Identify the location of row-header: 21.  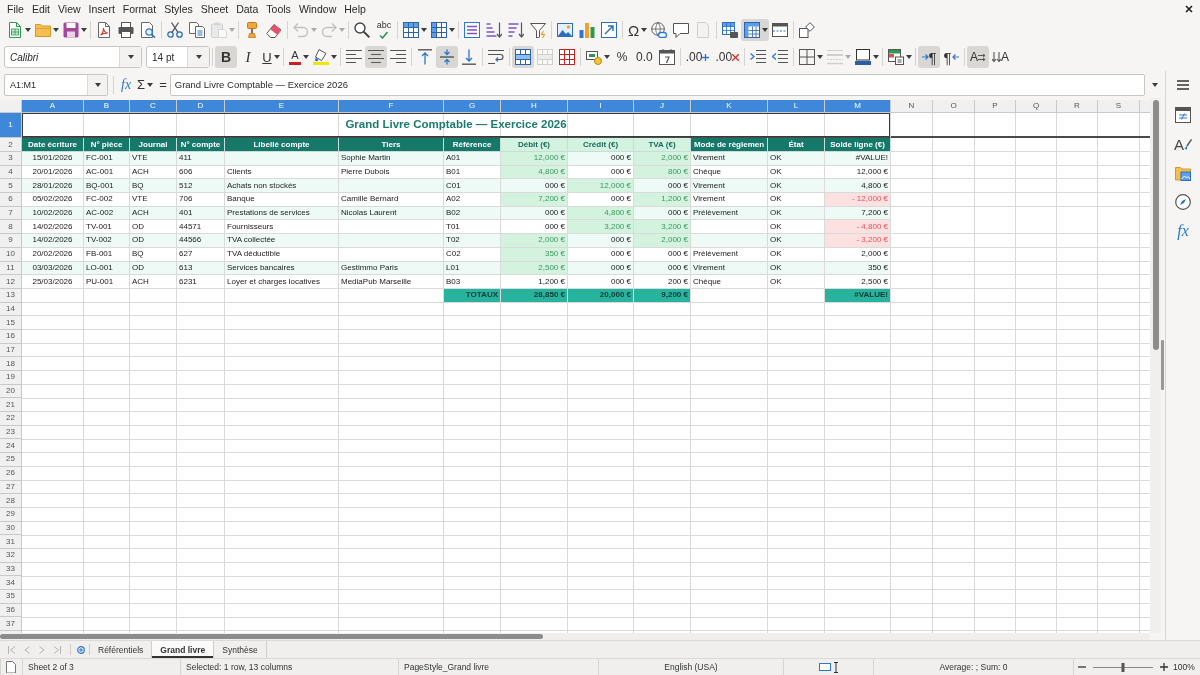
(11, 405).